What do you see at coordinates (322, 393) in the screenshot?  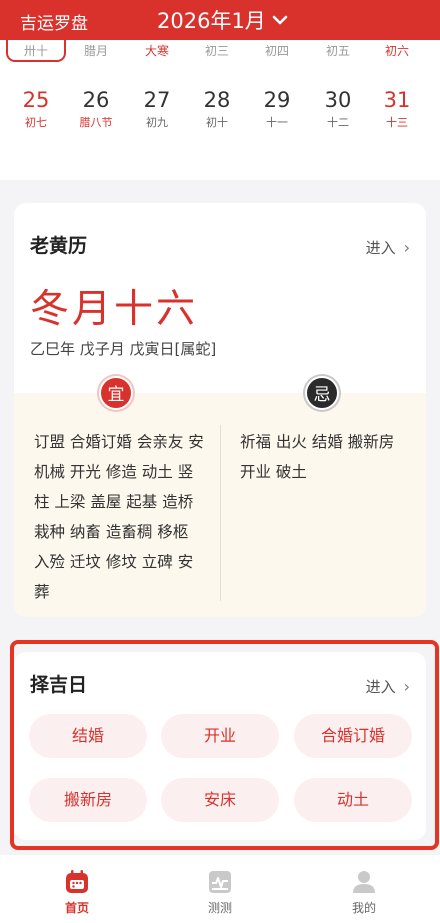 I see `ji-badge-icon: 忌` at bounding box center [322, 393].